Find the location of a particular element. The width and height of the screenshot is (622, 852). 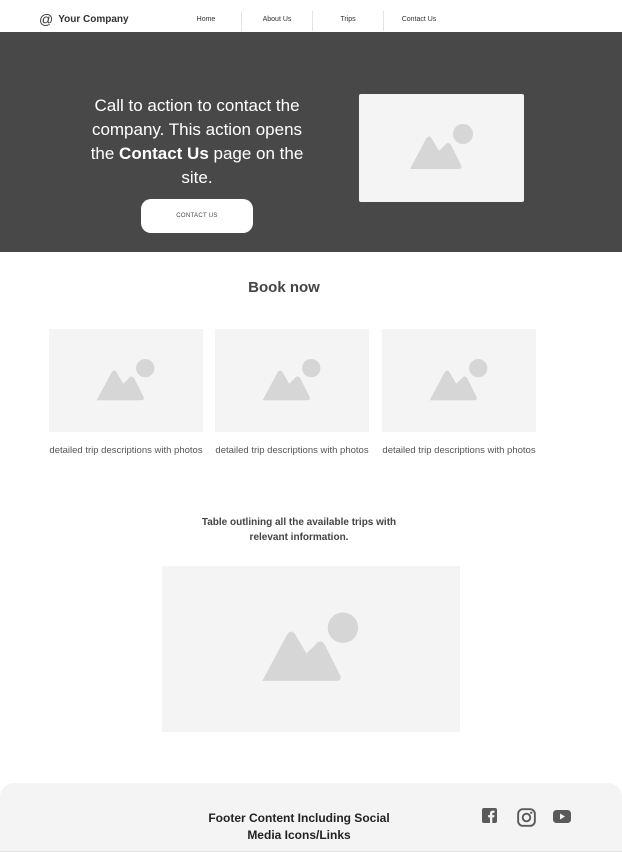

contact-us-button: CONTACT US is located at coordinates (197, 216).